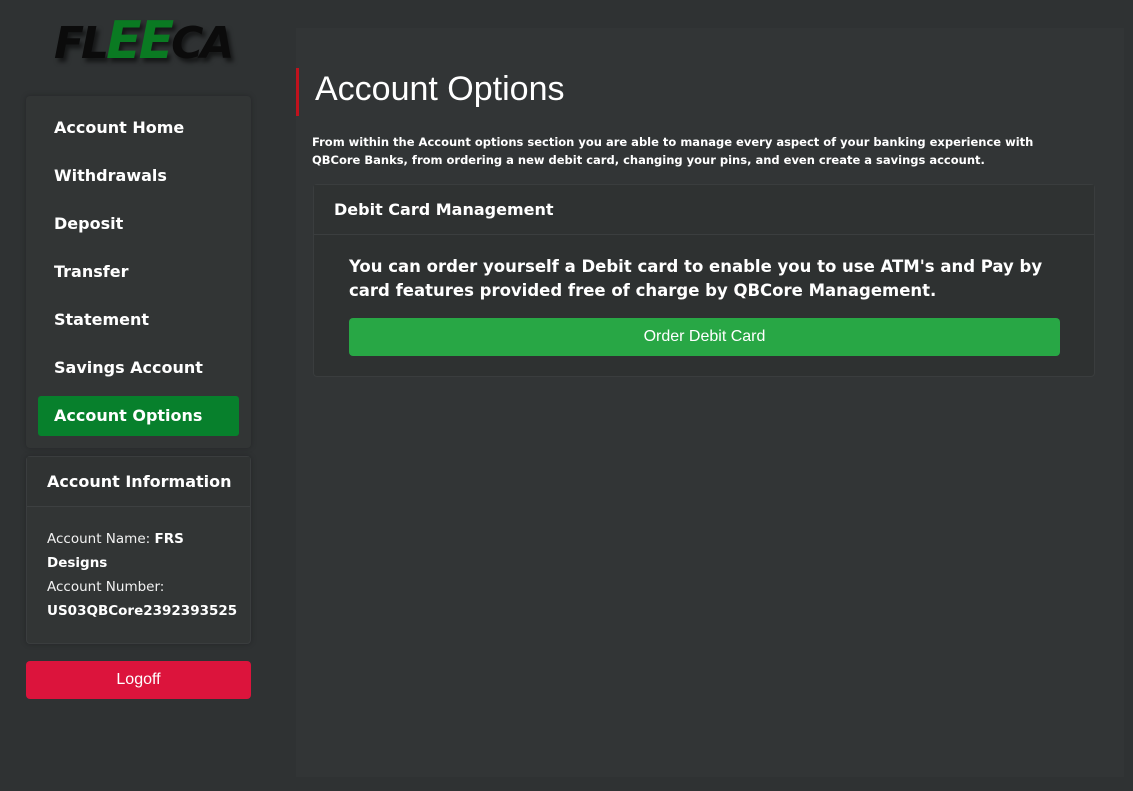 Image resolution: width=1133 pixels, height=791 pixels. I want to click on page-title: Account Options, so click(430, 92).